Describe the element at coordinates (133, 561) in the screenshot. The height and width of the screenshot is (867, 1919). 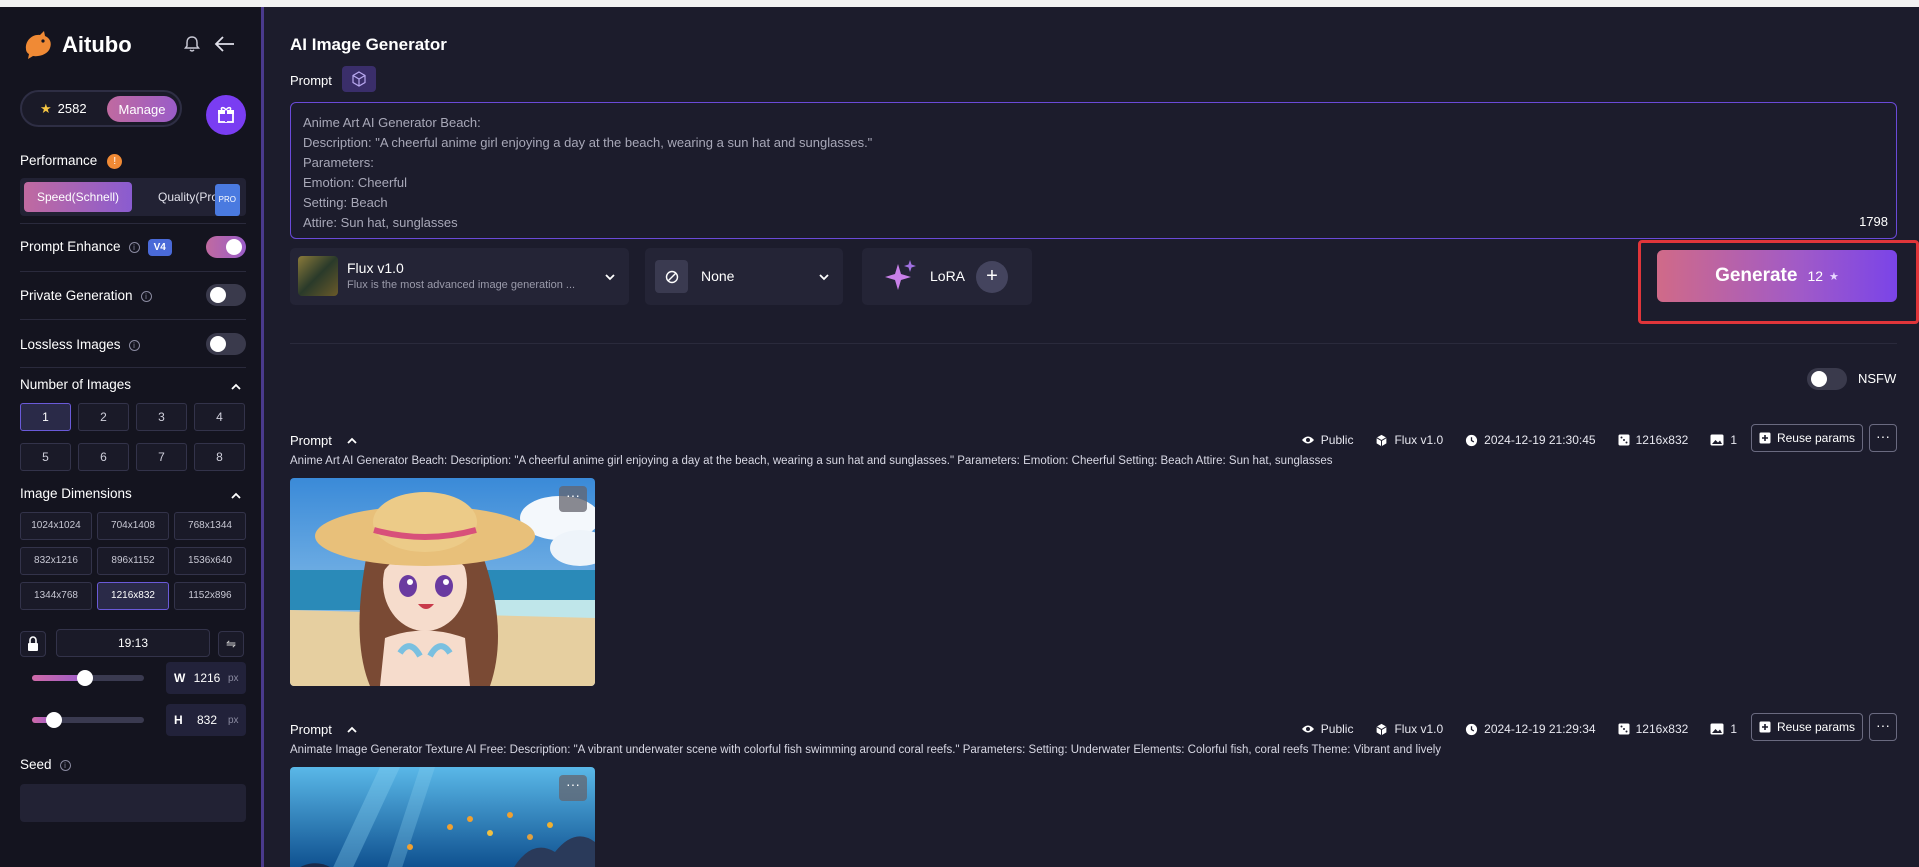
I see `dimension-896x1152: 896x1152` at that location.